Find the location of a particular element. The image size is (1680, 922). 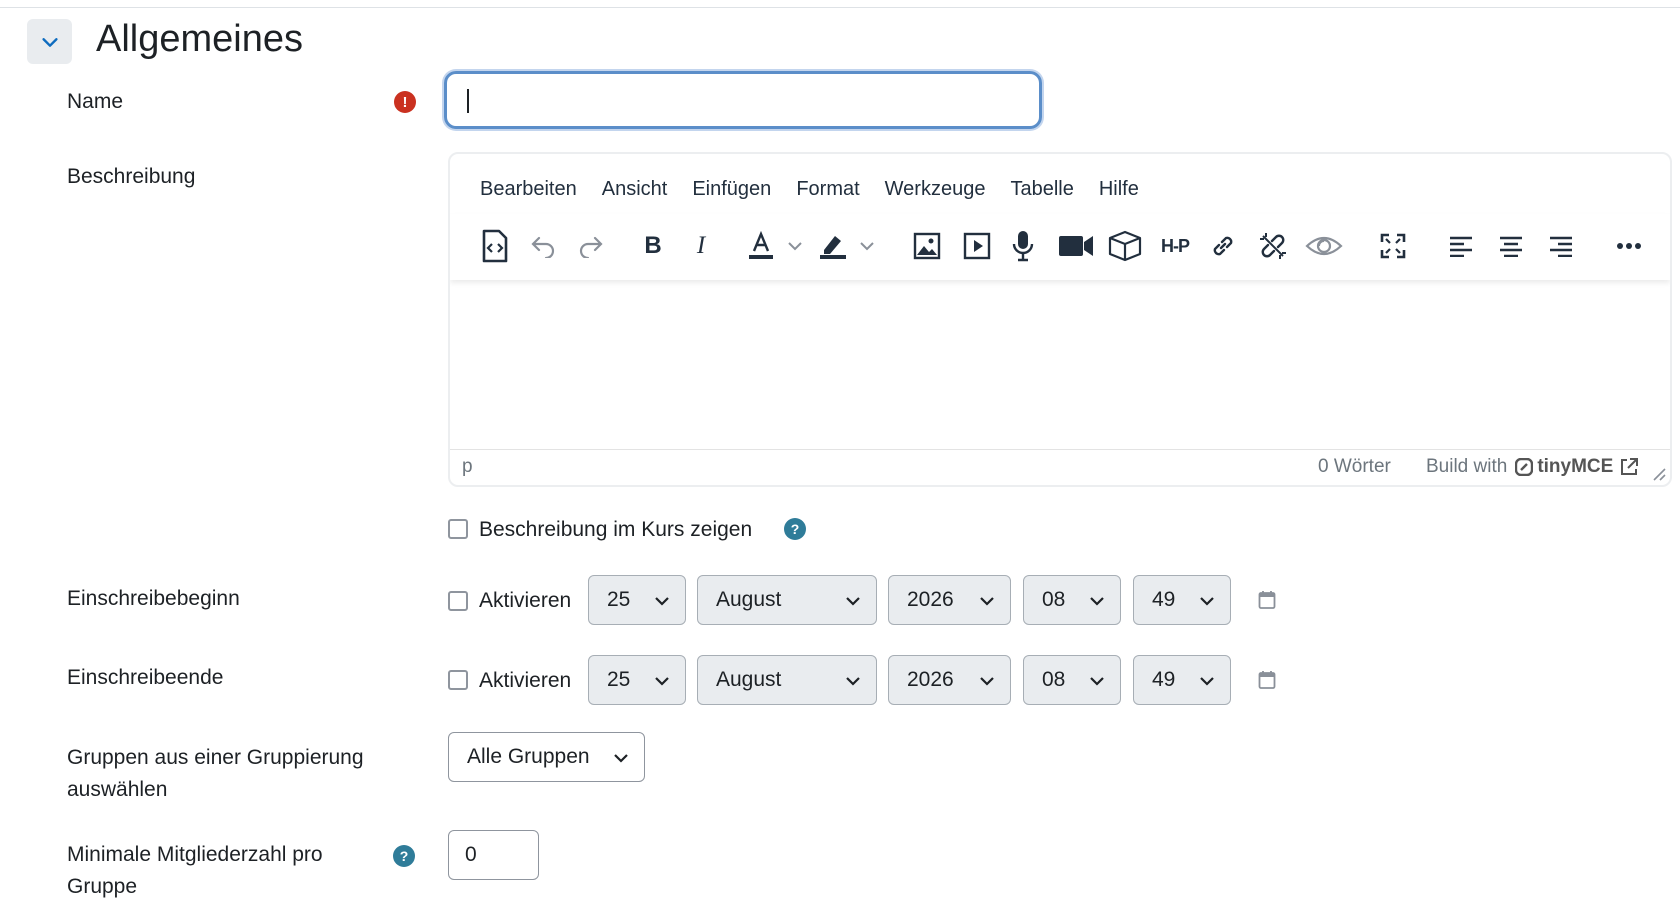

menu-bearbeiten: Bearbeiten is located at coordinates (528, 189).